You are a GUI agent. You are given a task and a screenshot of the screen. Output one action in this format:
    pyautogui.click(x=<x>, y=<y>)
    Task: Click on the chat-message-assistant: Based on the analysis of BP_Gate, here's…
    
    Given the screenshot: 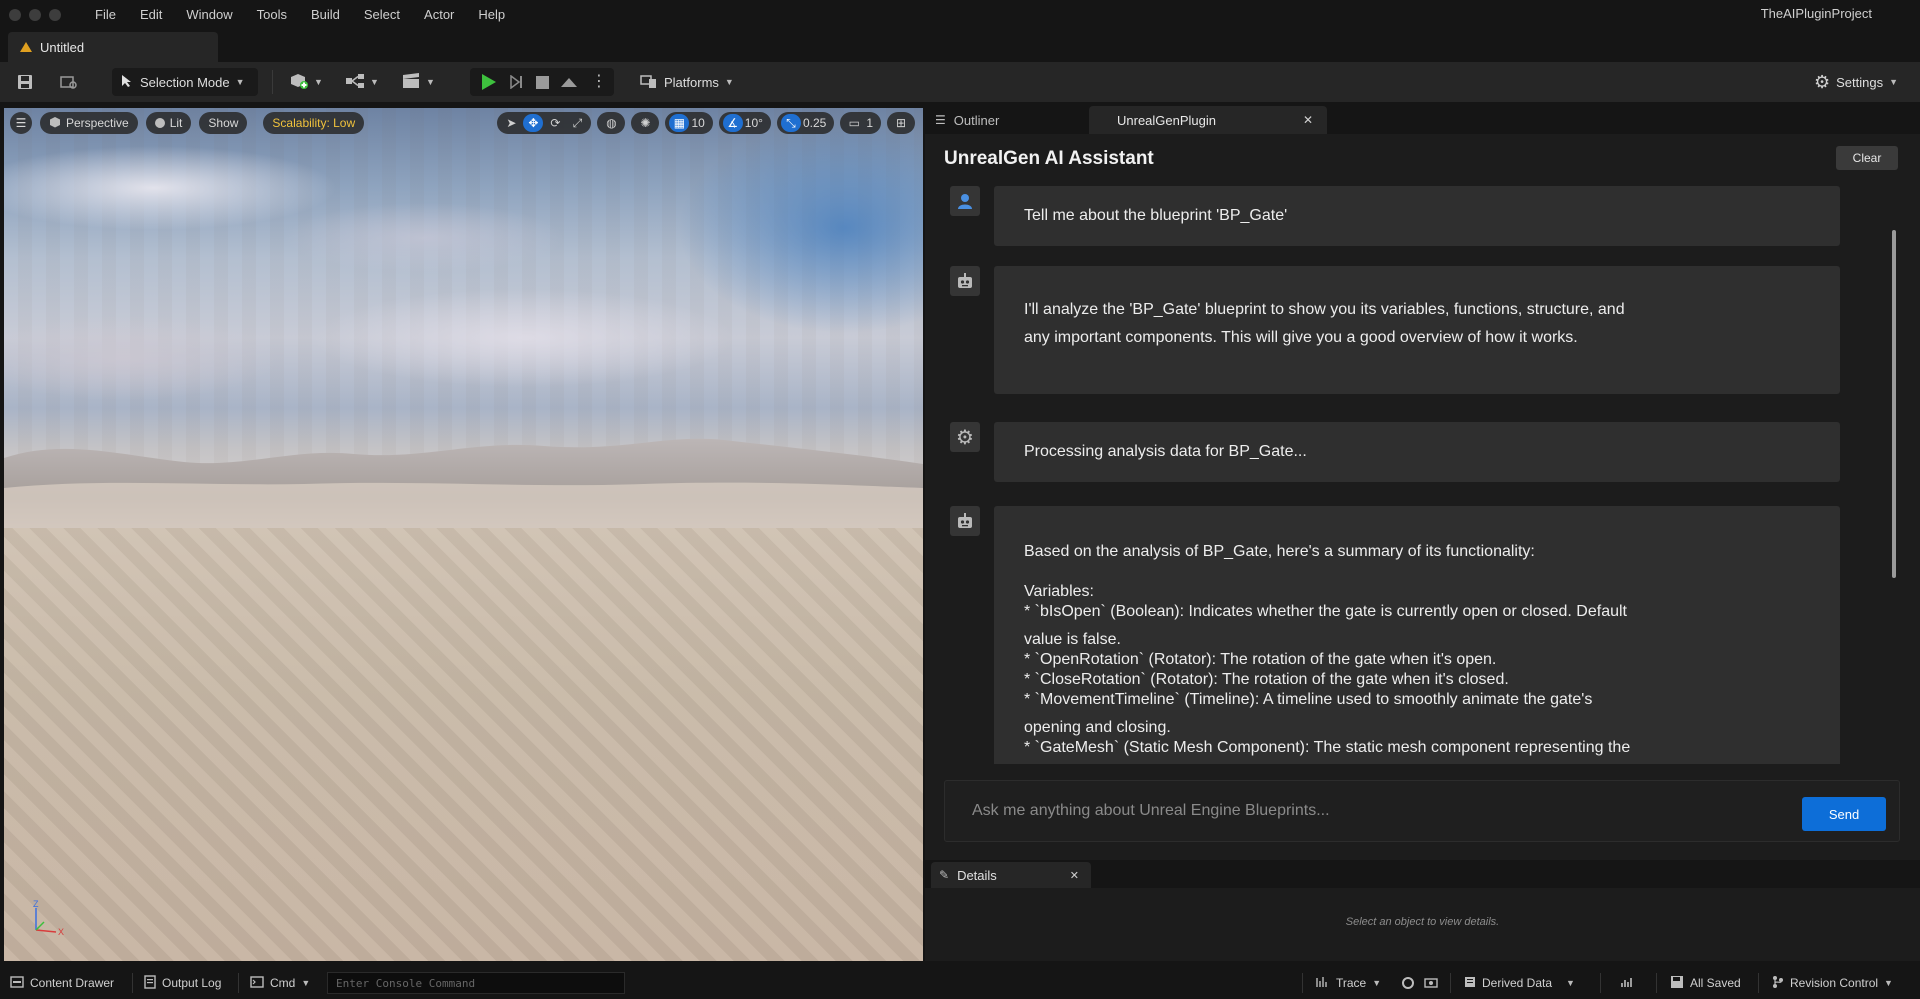 What is the action you would take?
    pyautogui.click(x=1405, y=635)
    